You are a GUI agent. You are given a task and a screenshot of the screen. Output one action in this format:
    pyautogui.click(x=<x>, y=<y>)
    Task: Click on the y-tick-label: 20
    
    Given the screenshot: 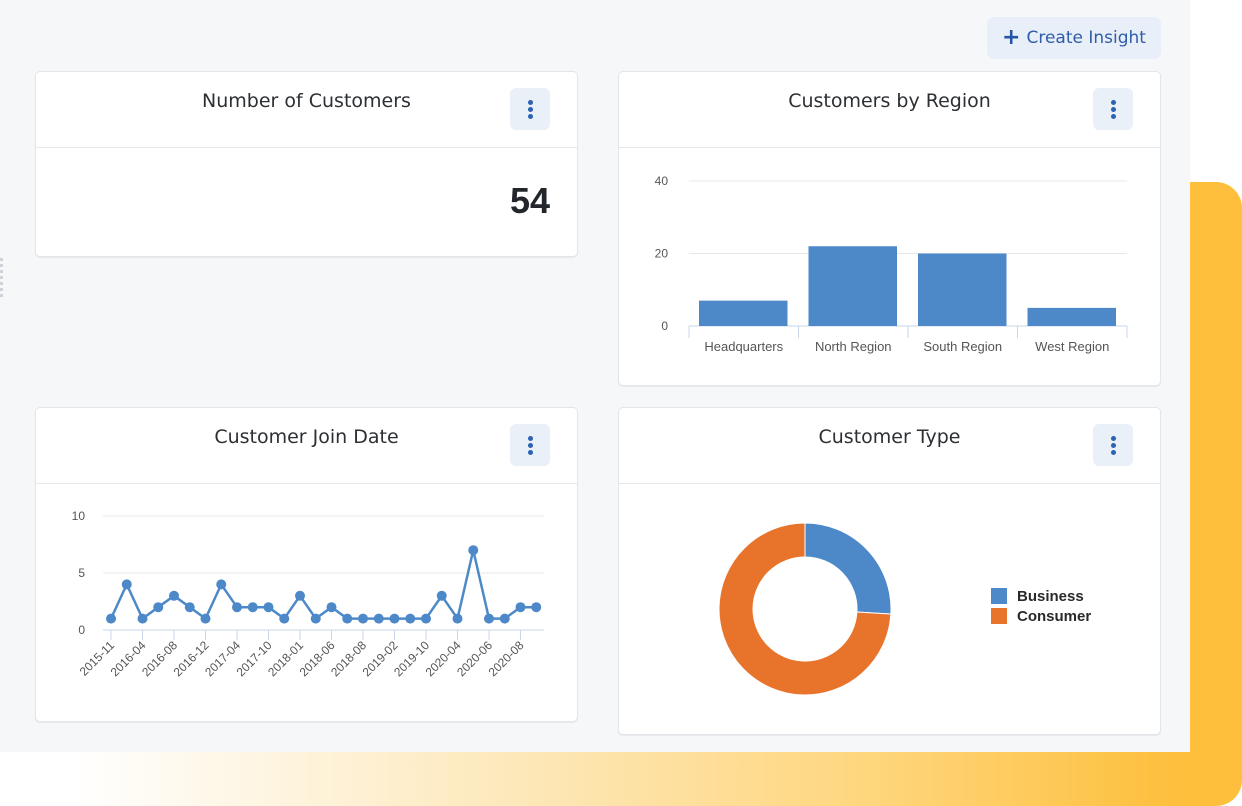 What is the action you would take?
    pyautogui.click(x=662, y=254)
    